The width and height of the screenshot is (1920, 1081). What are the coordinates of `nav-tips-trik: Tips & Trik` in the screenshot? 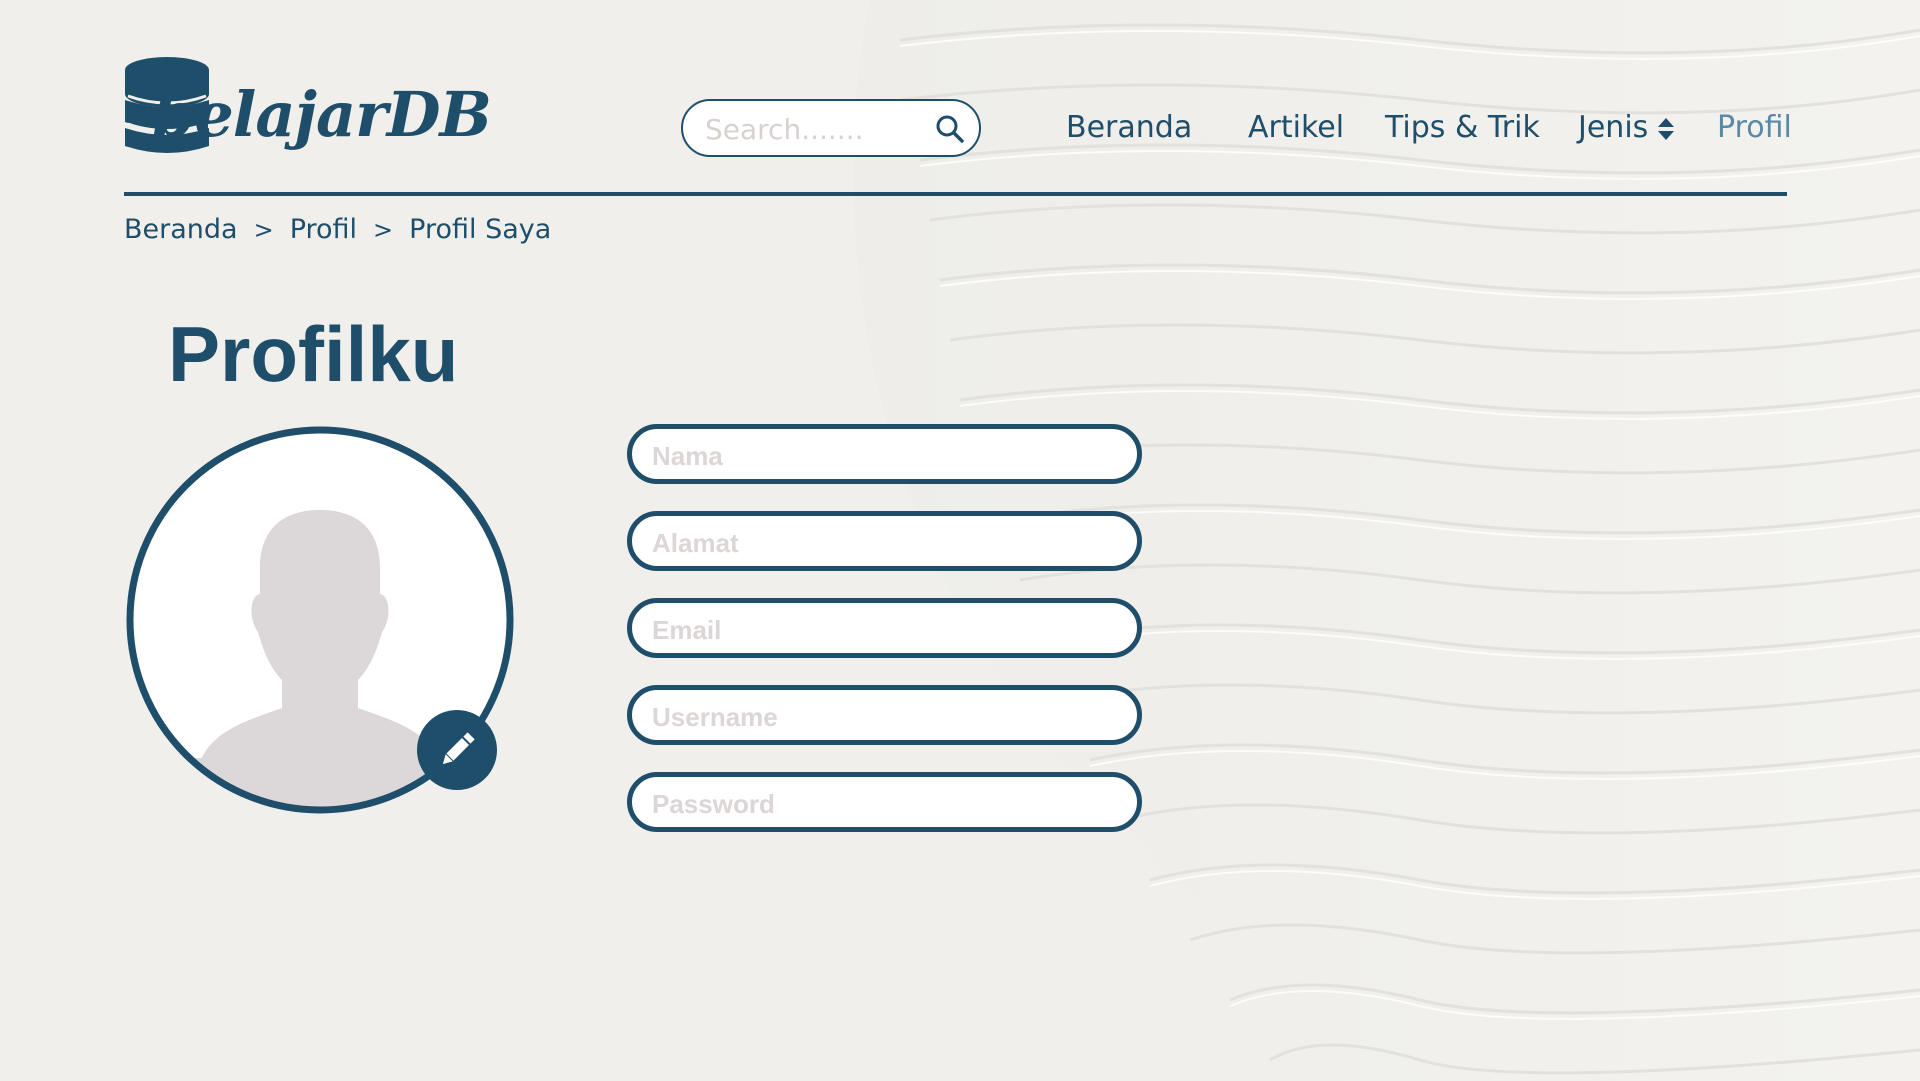 It's located at (1462, 128).